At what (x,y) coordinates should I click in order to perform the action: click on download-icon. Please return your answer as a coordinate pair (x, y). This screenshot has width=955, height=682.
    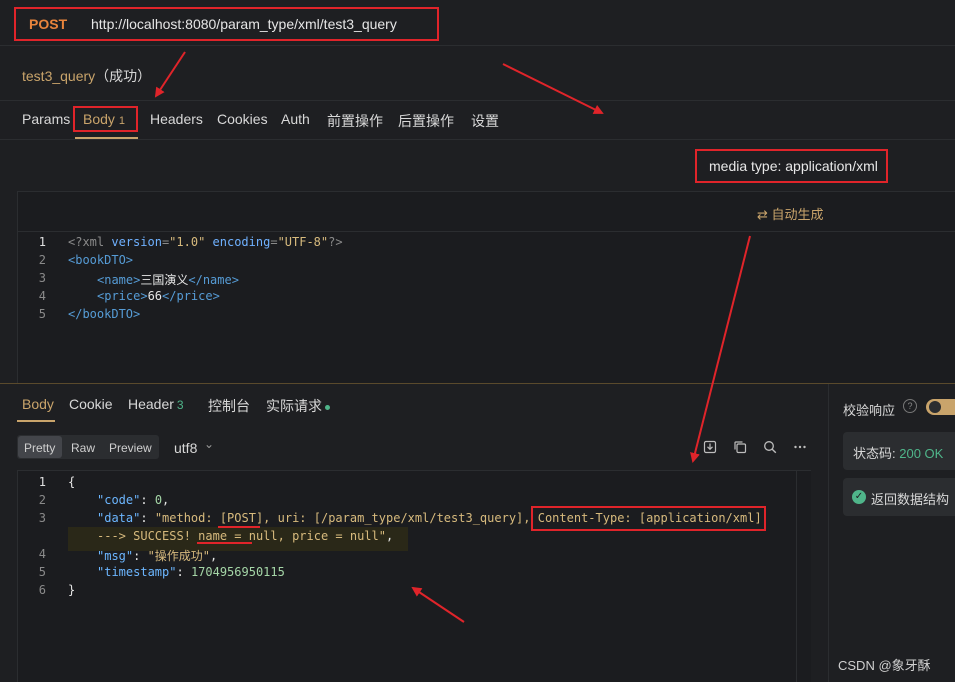
    Looking at the image, I should click on (710, 447).